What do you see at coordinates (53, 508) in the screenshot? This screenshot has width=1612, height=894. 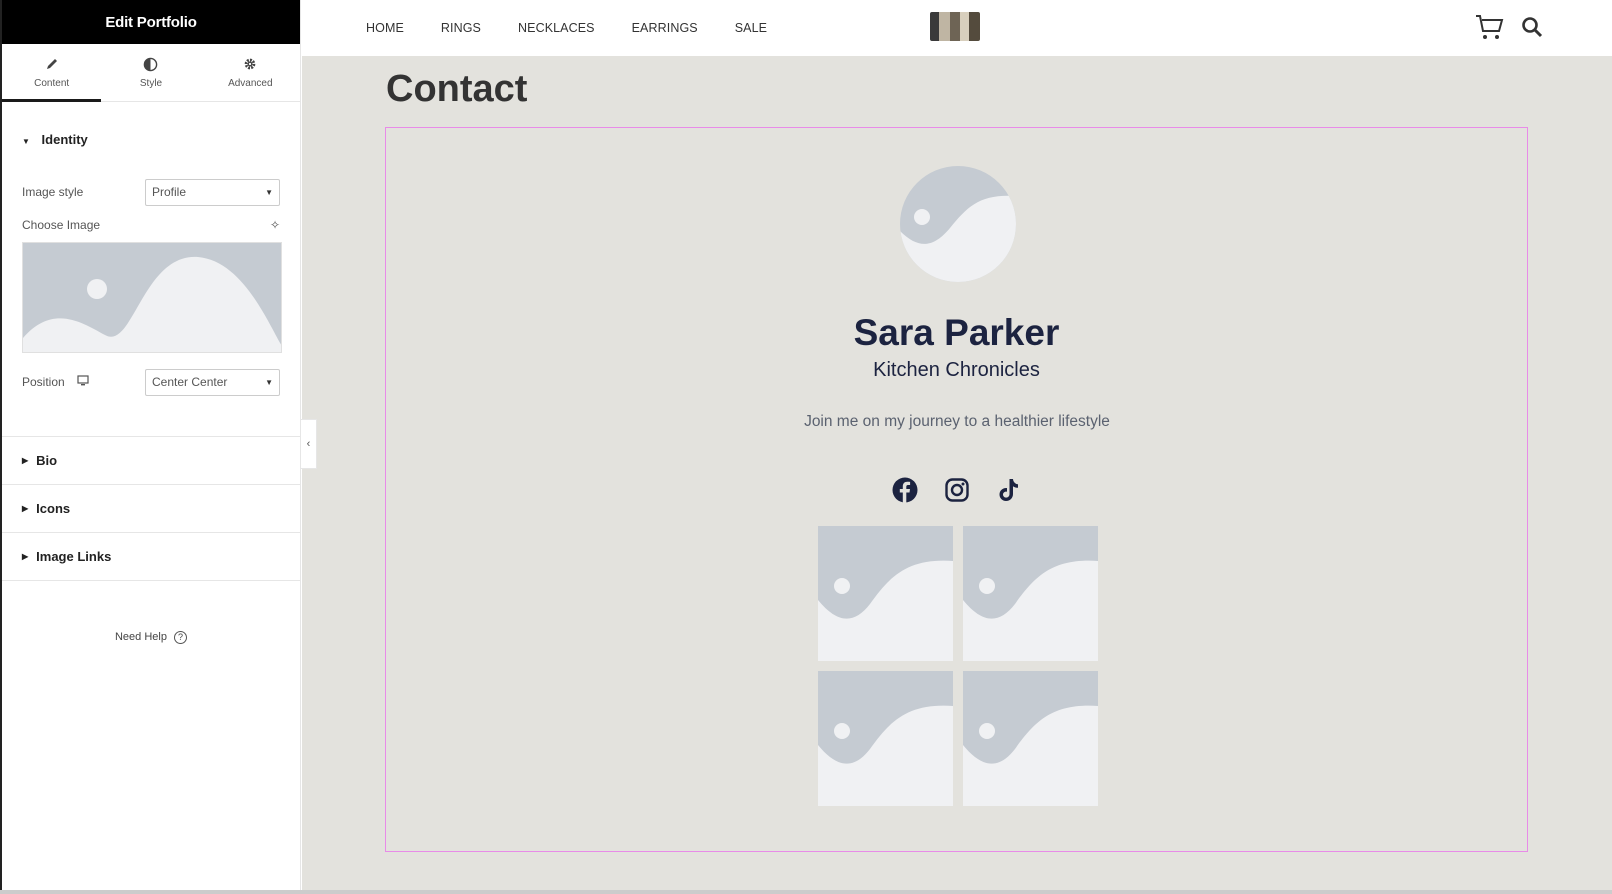 I see `section-label: Icons` at bounding box center [53, 508].